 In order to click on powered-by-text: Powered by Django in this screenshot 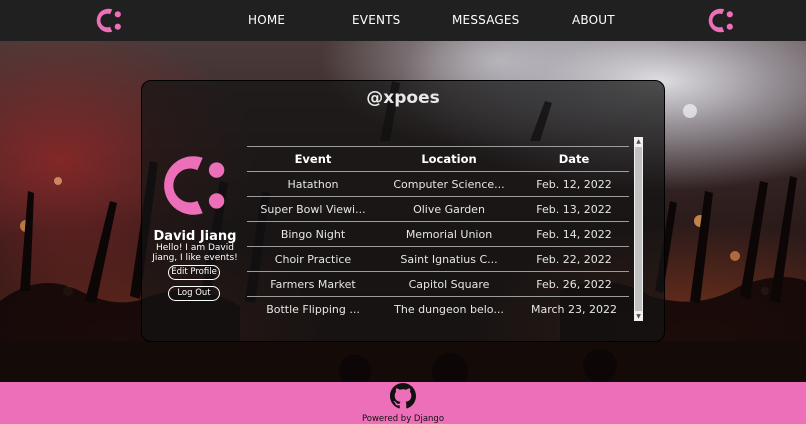, I will do `click(403, 419)`.